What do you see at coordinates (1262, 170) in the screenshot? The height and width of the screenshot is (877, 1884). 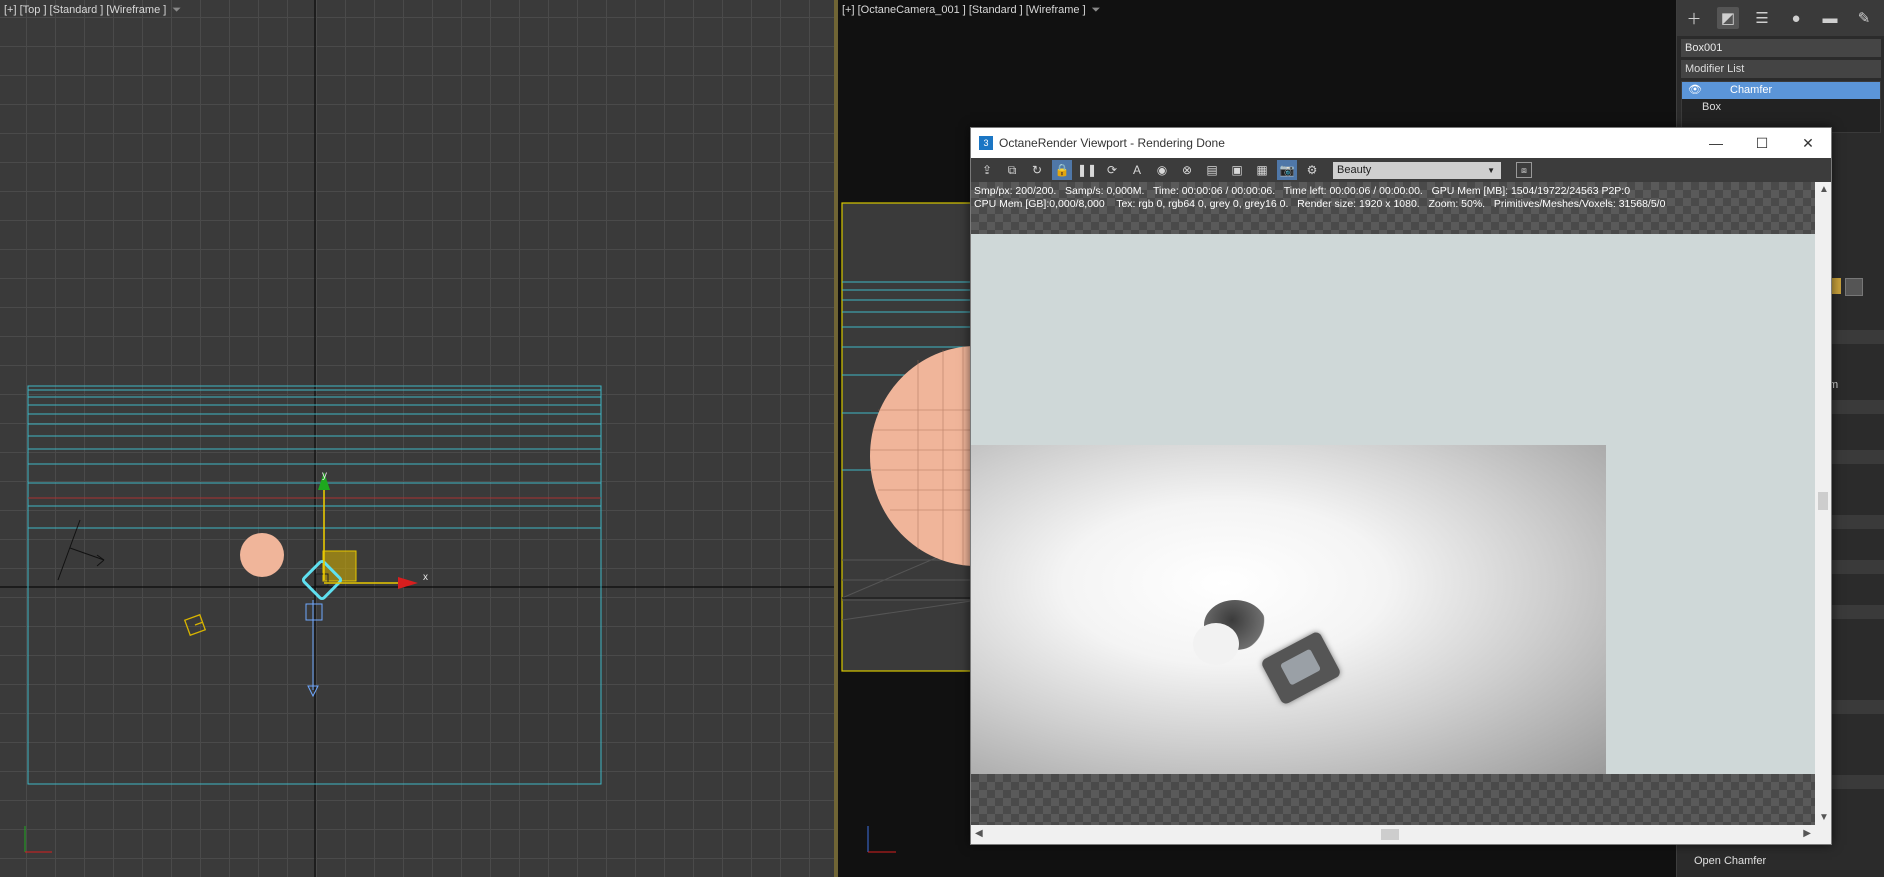 I see `save-image-icon: ▦` at bounding box center [1262, 170].